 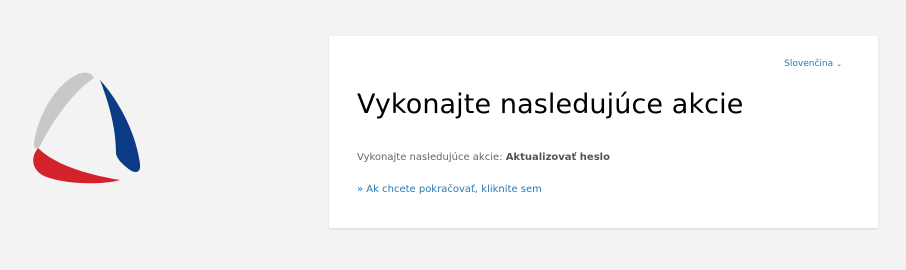 I want to click on language-label: Slovenčina, so click(x=808, y=64).